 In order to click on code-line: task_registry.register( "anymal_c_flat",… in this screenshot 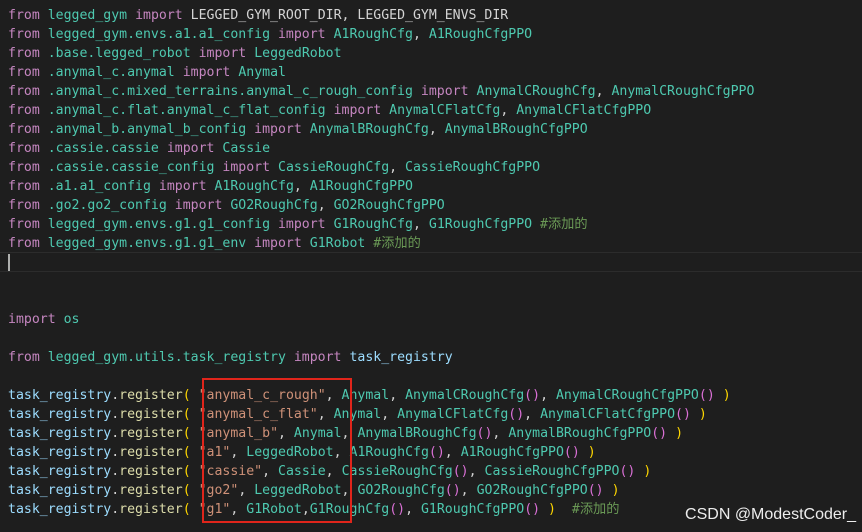, I will do `click(357, 414)`.